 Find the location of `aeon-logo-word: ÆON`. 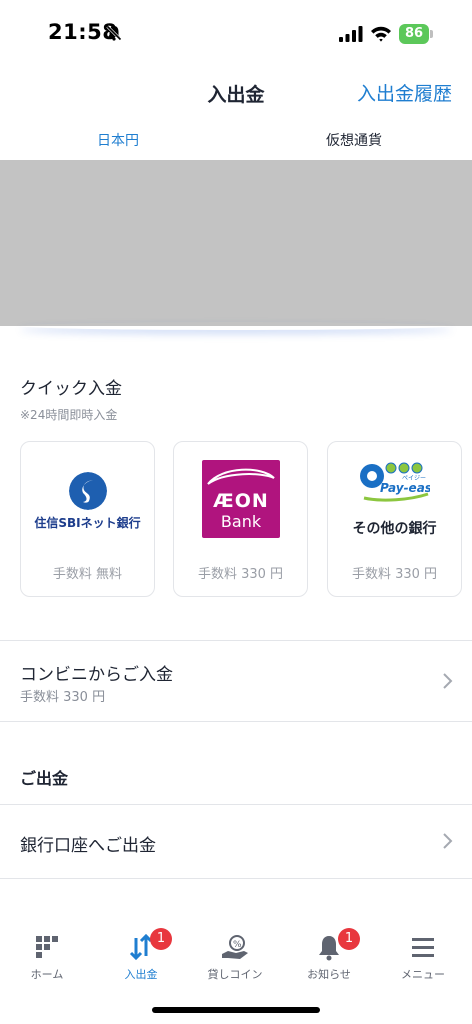

aeon-logo-word: ÆON is located at coordinates (241, 501).